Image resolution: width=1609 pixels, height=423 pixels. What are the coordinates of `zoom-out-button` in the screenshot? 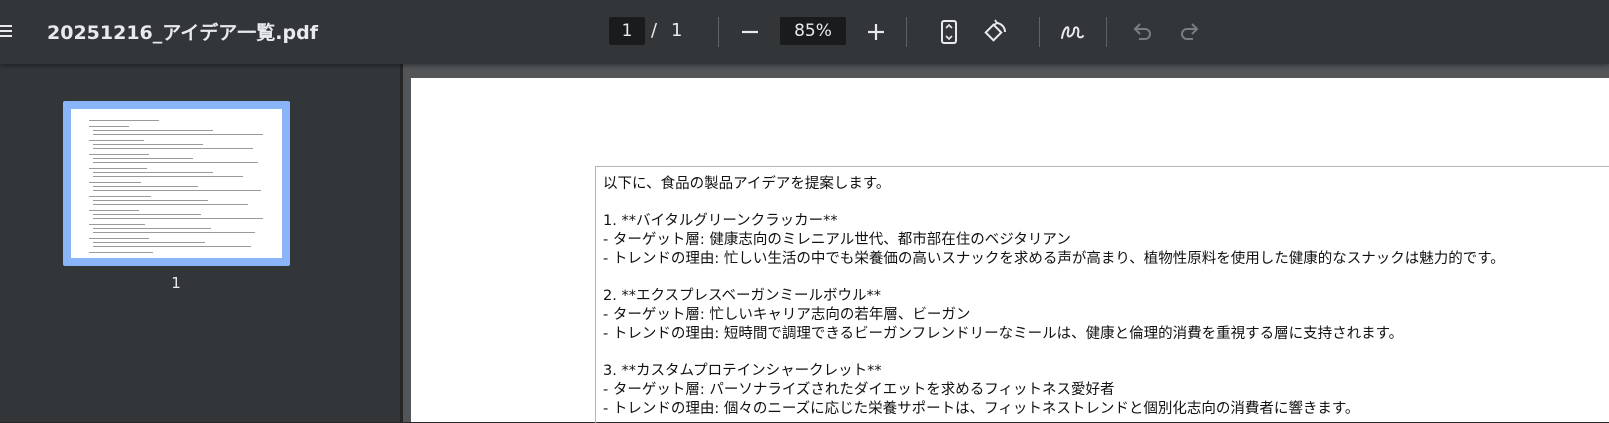 It's located at (750, 32).